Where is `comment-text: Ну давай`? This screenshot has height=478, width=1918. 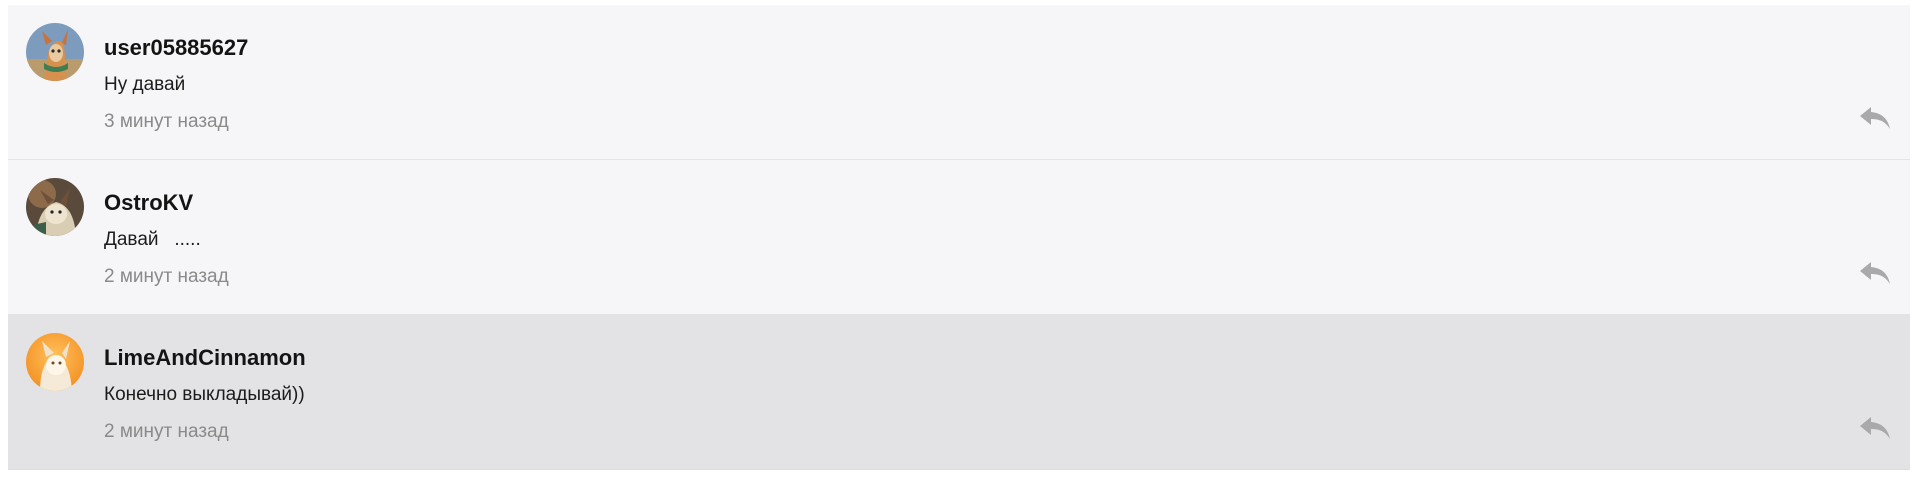
comment-text: Ну давай is located at coordinates (145, 84).